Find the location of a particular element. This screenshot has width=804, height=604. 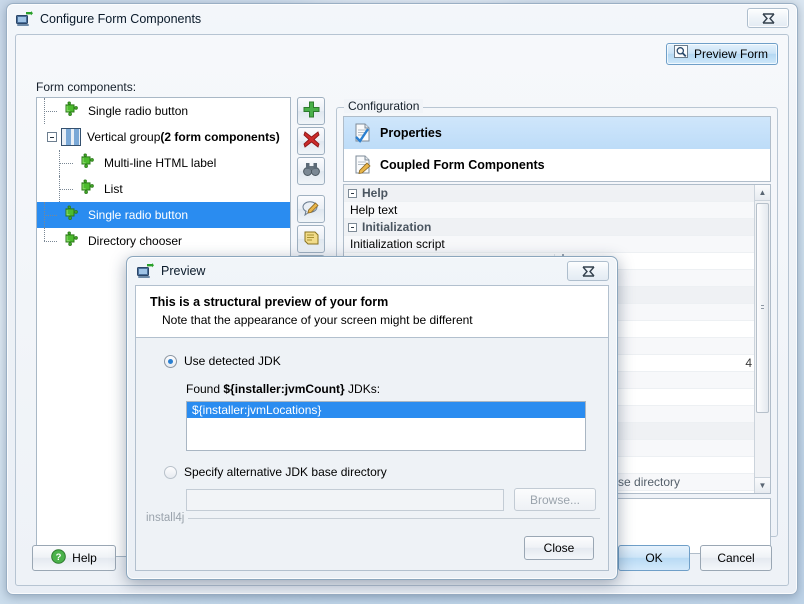

scroll-down-arrow: ▼ is located at coordinates (762, 485).